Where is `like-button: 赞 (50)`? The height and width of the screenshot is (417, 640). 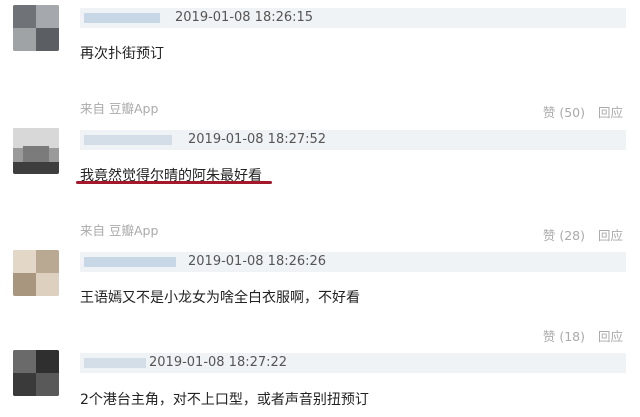 like-button: 赞 (50) is located at coordinates (564, 112).